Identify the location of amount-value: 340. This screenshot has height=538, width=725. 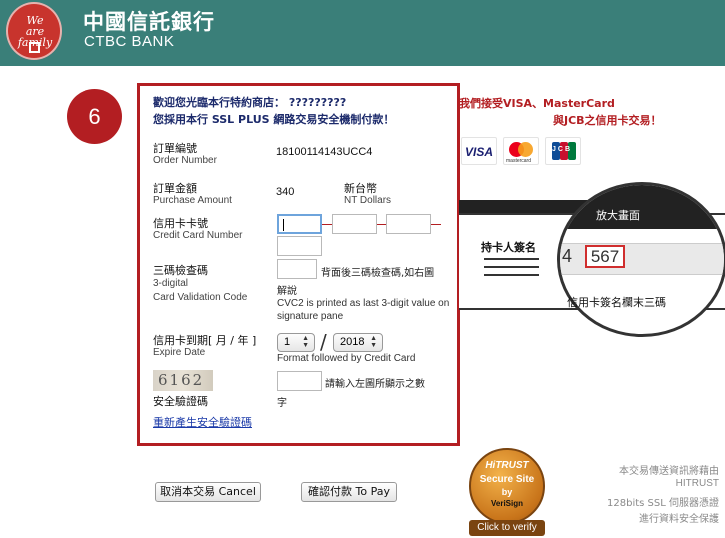
(285, 192).